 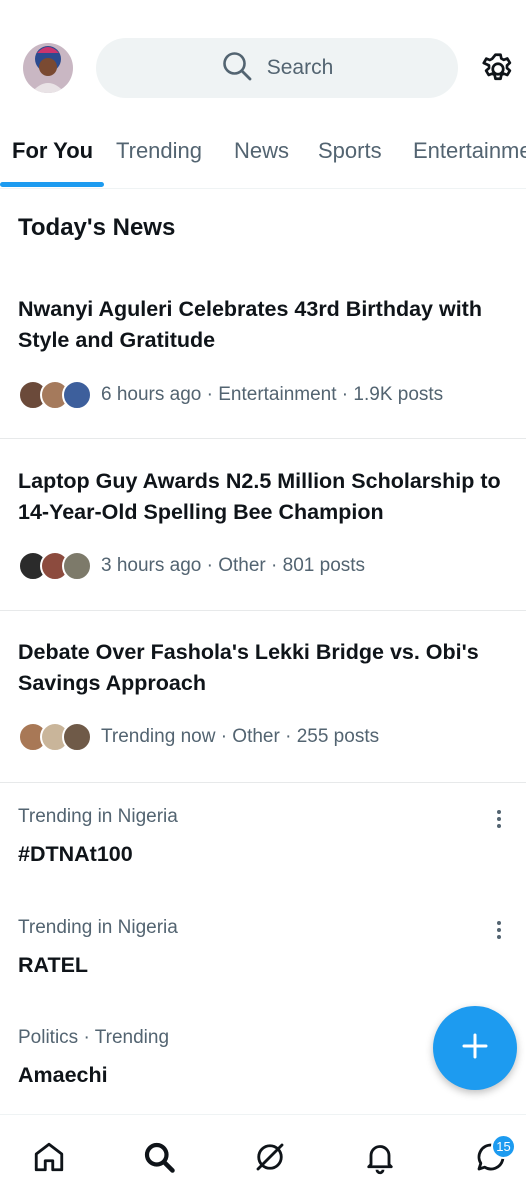 What do you see at coordinates (52, 151) in the screenshot?
I see `tab-for-you: For You` at bounding box center [52, 151].